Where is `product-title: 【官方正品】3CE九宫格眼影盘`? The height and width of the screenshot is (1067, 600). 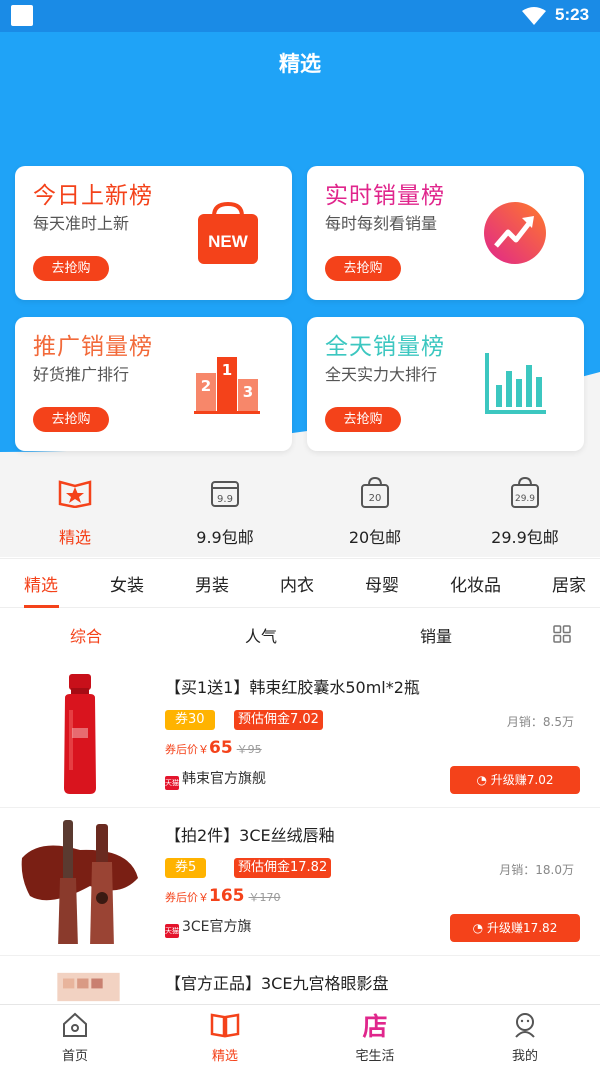 product-title: 【官方正品】3CE九宫格眼影盘 is located at coordinates (277, 983).